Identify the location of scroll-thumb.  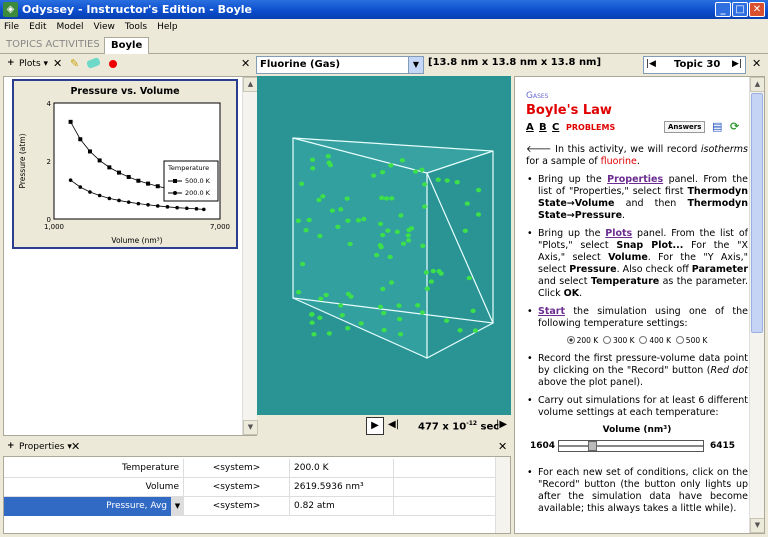
(757, 213).